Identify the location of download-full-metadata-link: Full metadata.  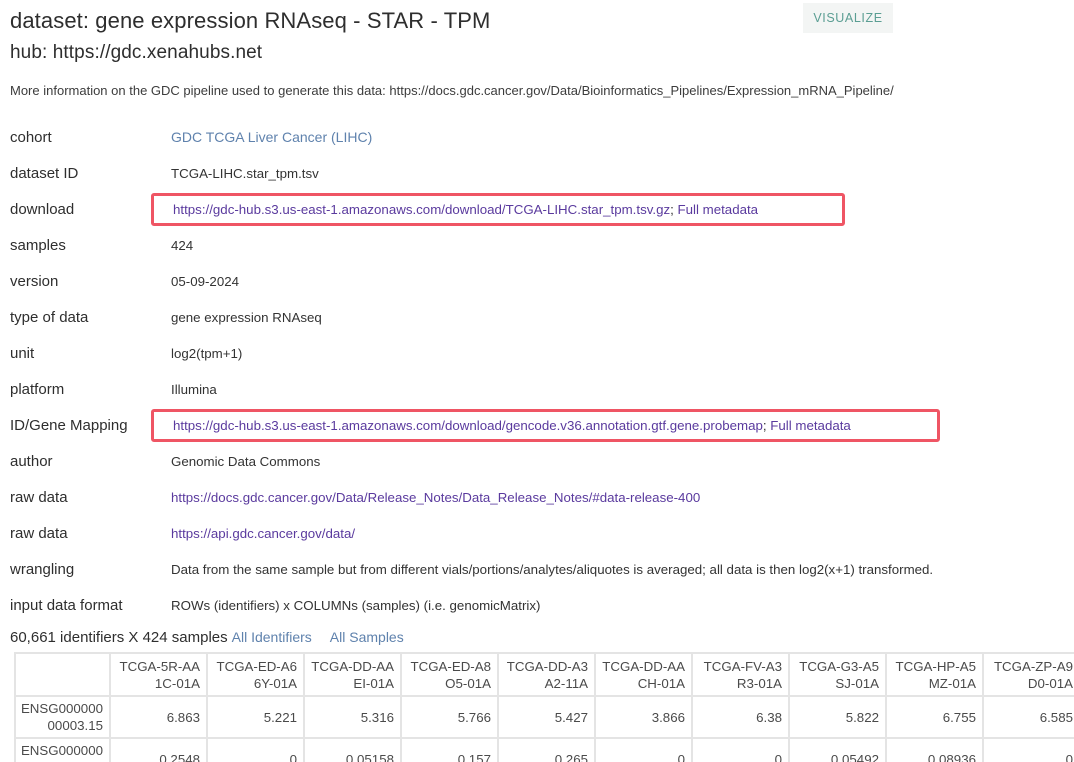
(718, 209).